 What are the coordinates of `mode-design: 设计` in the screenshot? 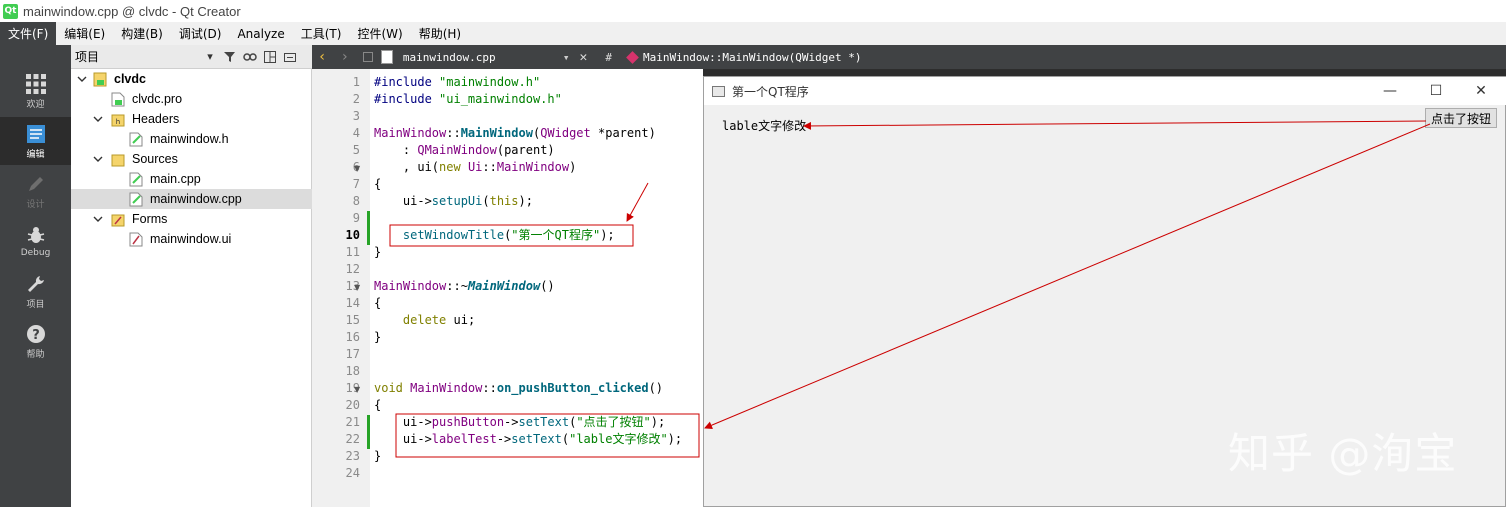 It's located at (35, 191).